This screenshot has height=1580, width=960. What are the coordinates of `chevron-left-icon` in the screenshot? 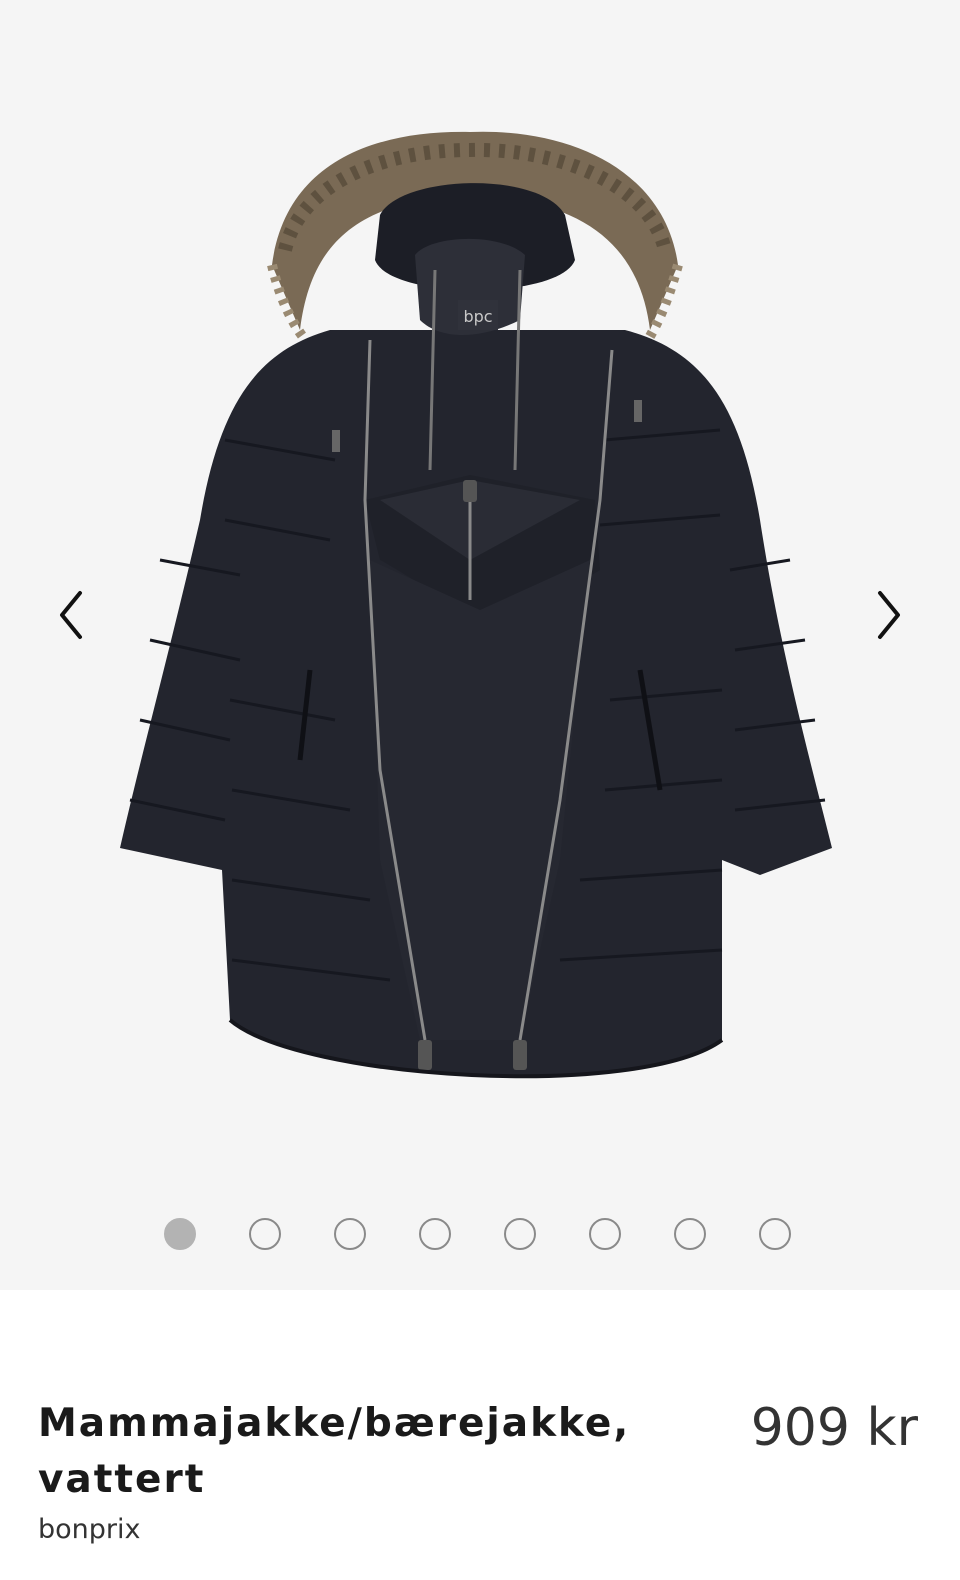 It's located at (71, 615).